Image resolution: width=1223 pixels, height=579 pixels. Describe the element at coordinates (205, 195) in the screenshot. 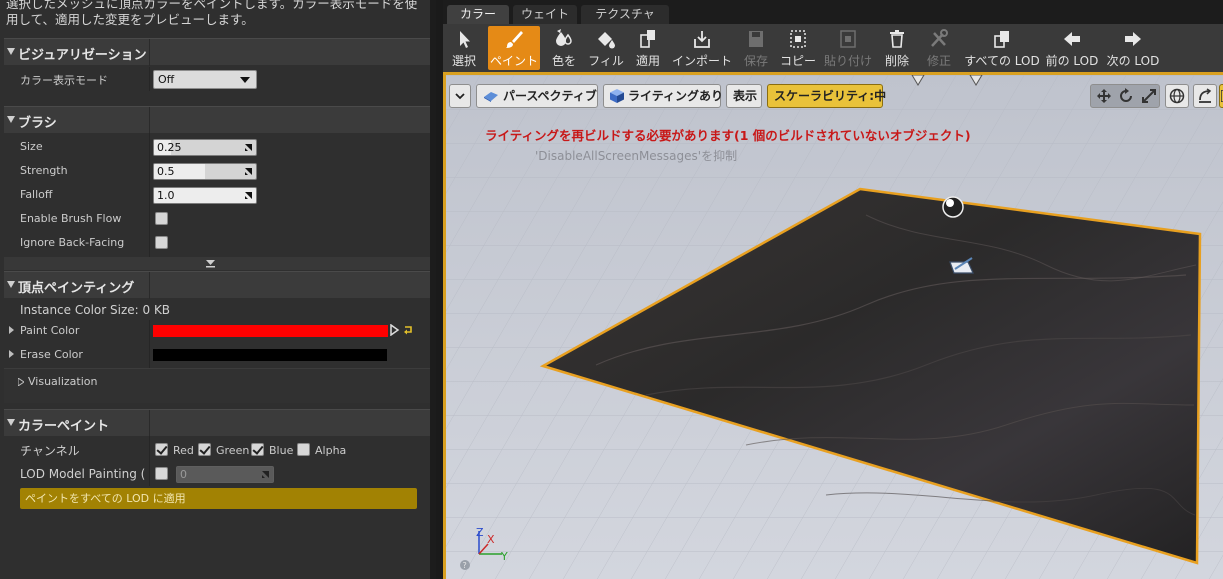

I see `falloff-input: 1.0` at that location.